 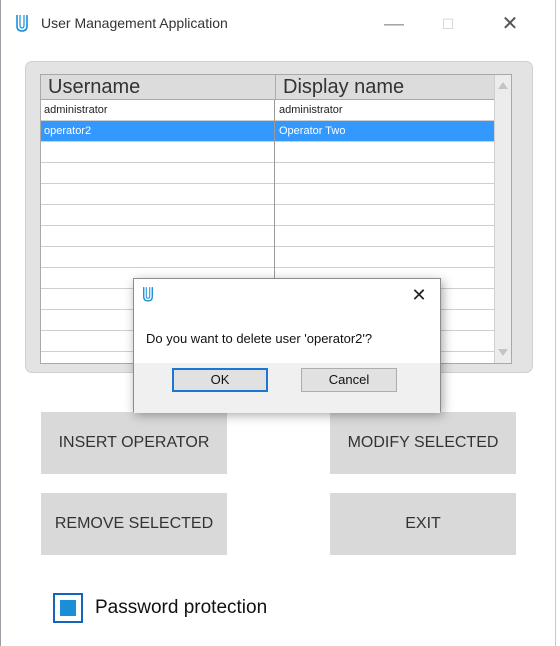 What do you see at coordinates (158, 131) in the screenshot?
I see `cell-username: operator2` at bounding box center [158, 131].